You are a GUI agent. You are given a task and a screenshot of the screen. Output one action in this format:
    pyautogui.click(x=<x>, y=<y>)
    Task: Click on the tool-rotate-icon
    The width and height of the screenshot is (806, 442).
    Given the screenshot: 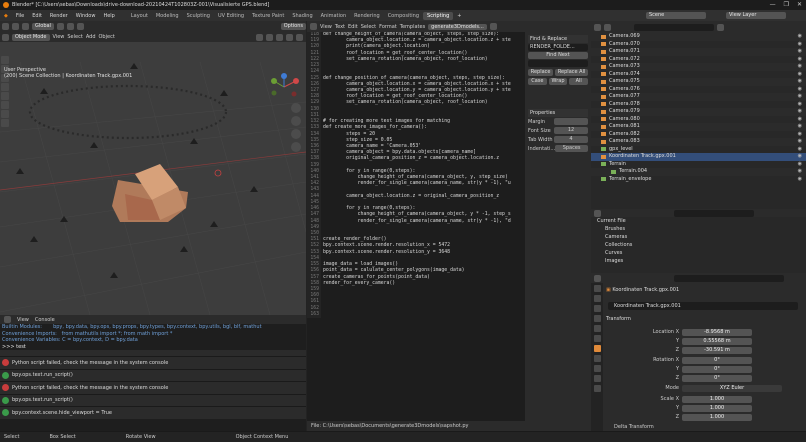 What is the action you would take?
    pyautogui.click(x=5, y=87)
    